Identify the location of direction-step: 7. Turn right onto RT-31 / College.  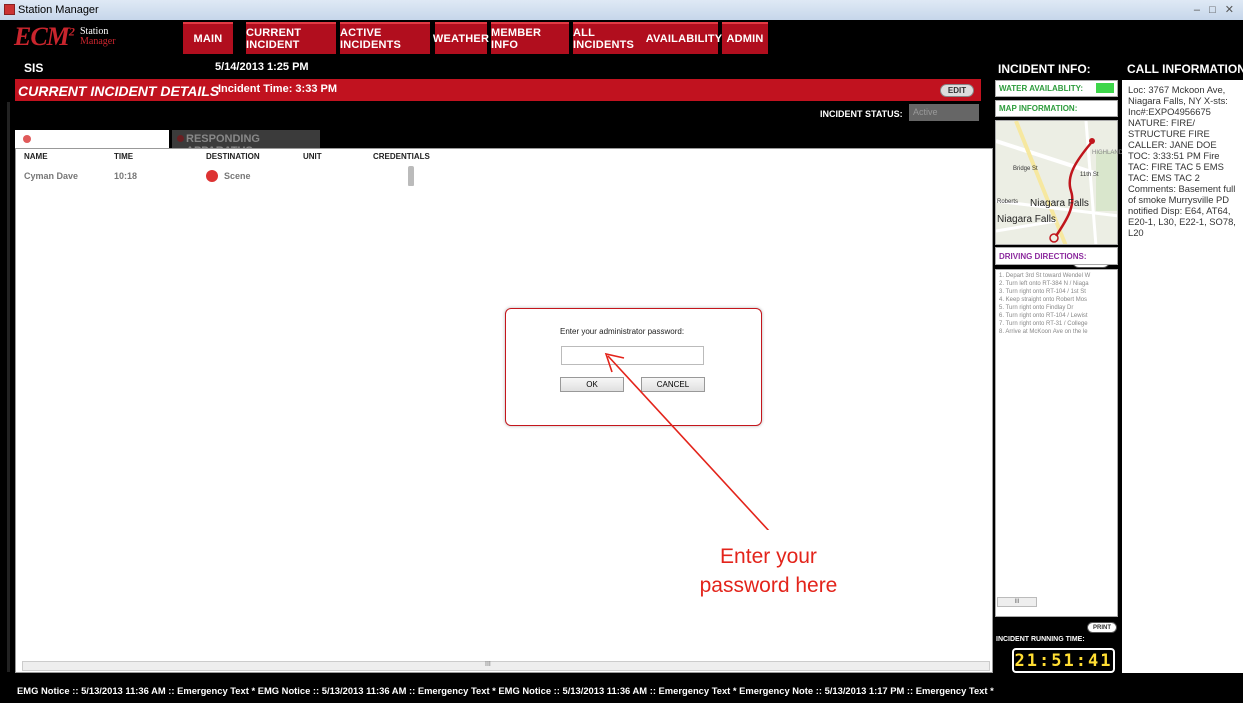
(1043, 324).